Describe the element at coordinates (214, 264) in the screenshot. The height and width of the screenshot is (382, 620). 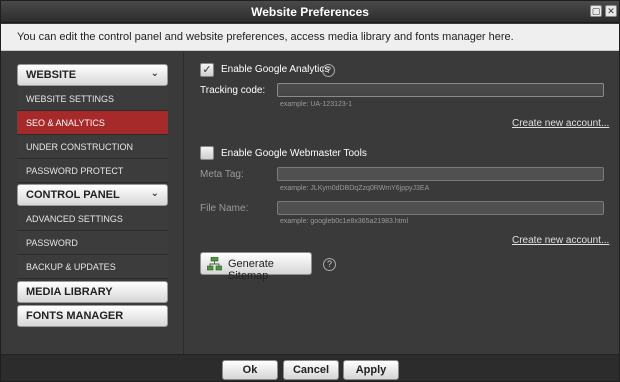
I see `sitemap-icon` at that location.